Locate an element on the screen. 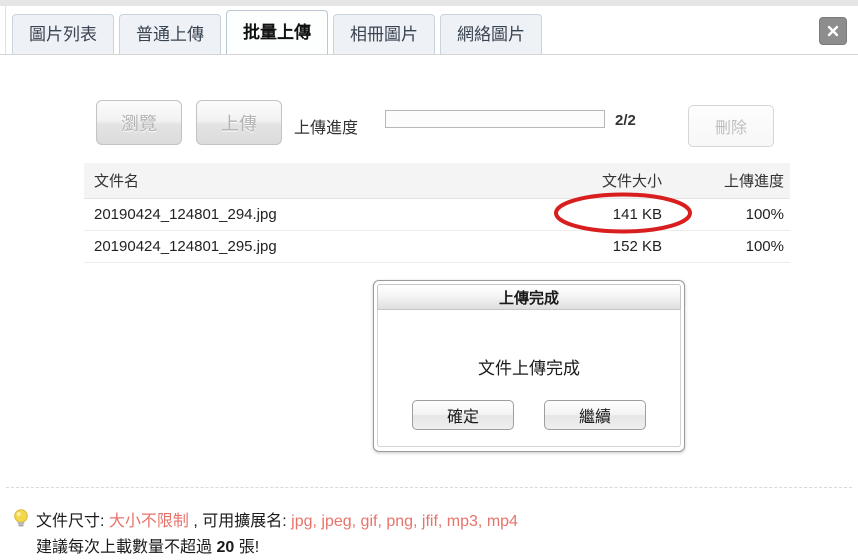 This screenshot has width=858, height=560. cell-filename: 20190424_124801_295.jpg is located at coordinates (185, 246).